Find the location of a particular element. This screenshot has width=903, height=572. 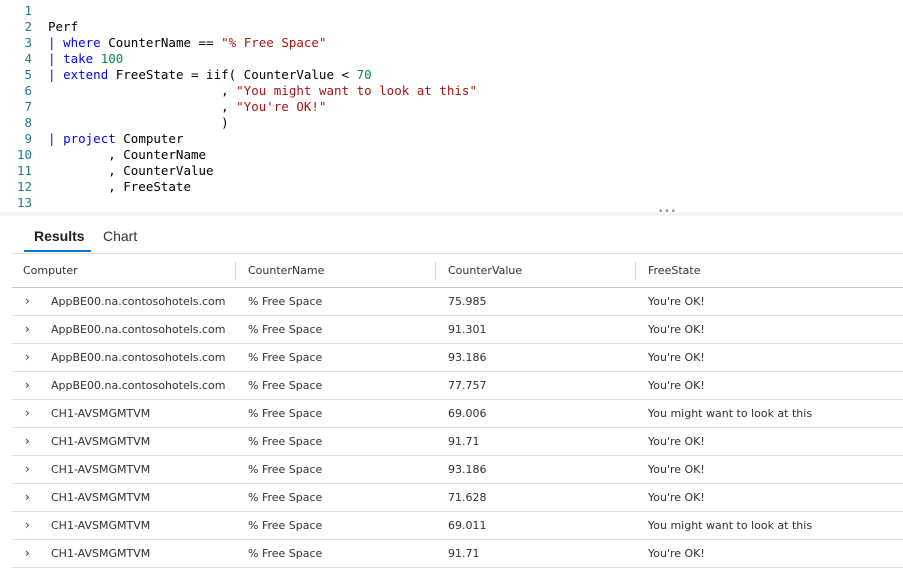

number-token: 100 is located at coordinates (112, 58).